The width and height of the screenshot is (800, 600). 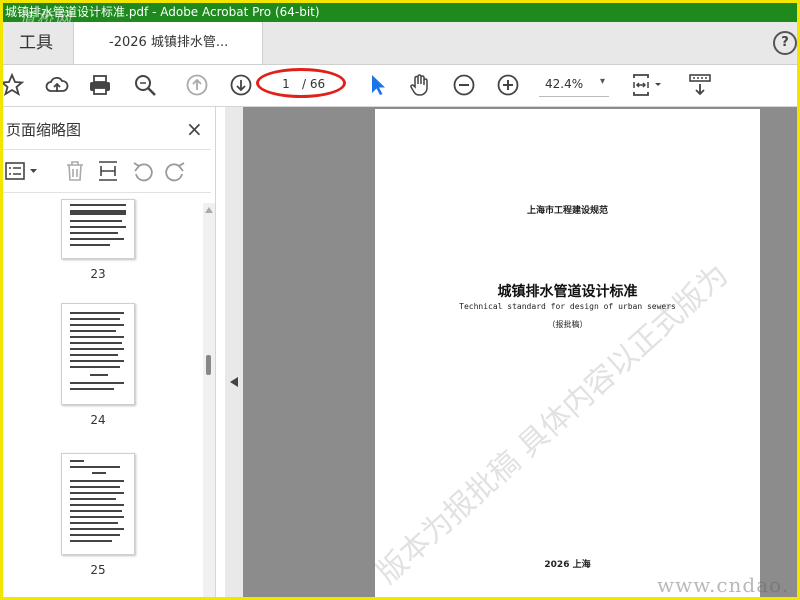 What do you see at coordinates (464, 85) in the screenshot?
I see `zoom-out-icon` at bounding box center [464, 85].